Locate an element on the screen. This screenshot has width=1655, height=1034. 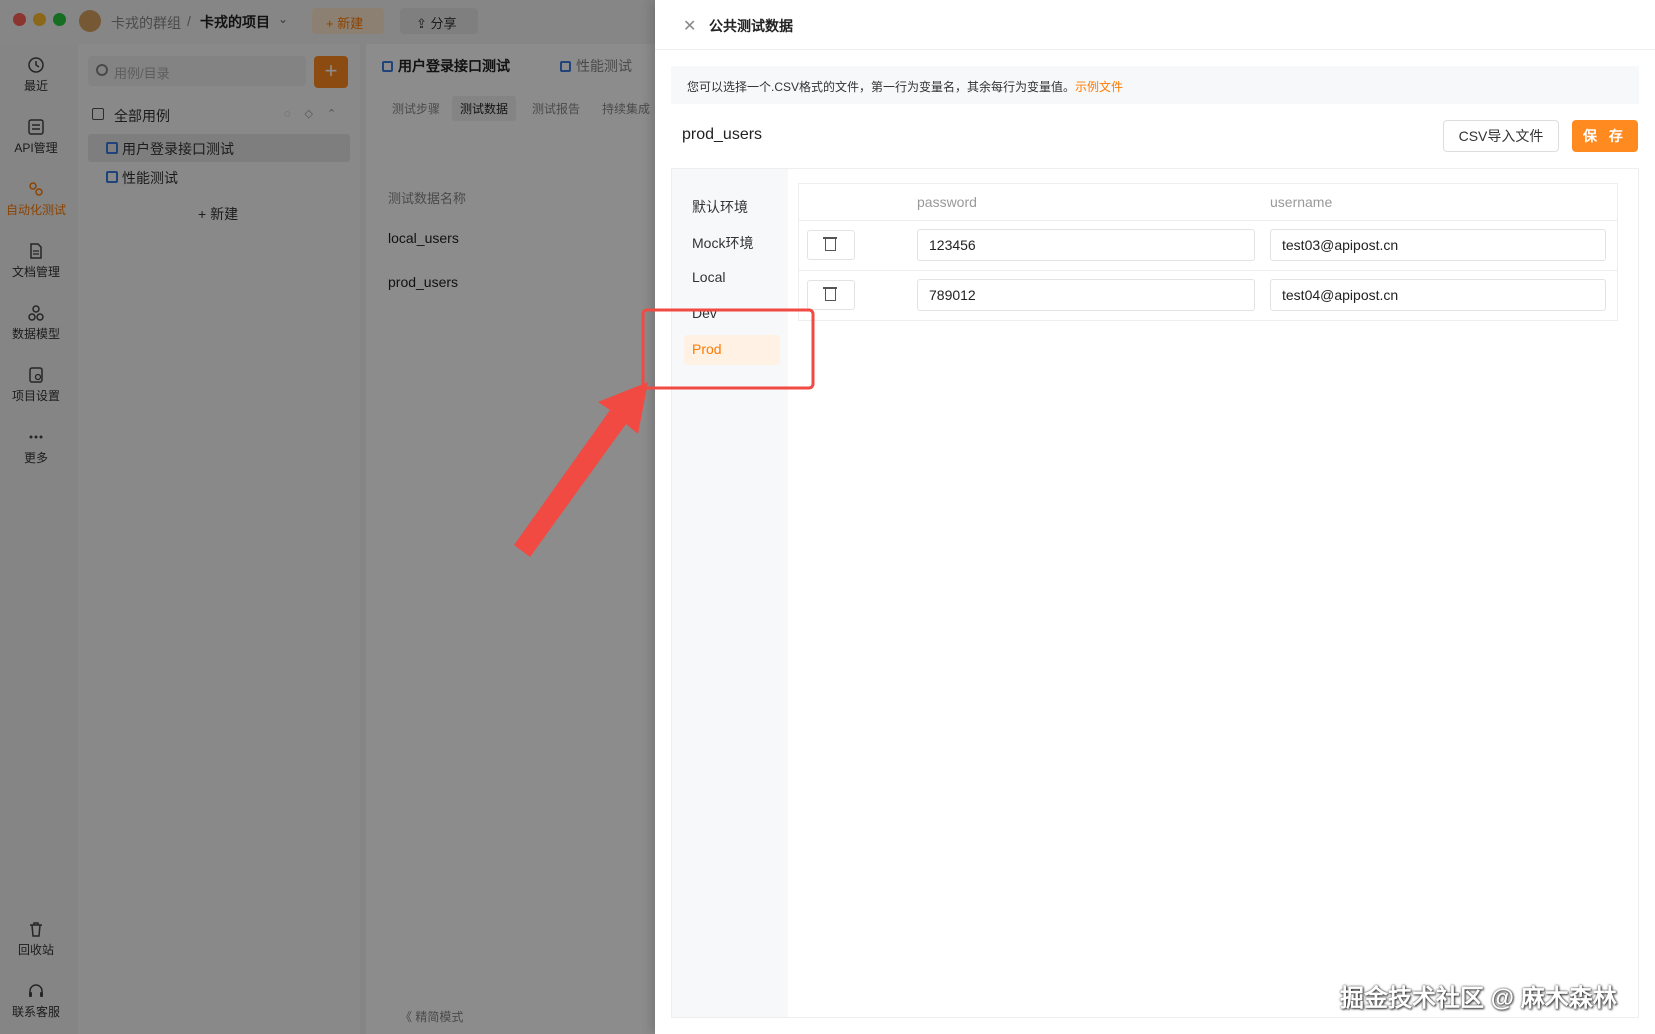
column-header-username: username is located at coordinates (1301, 202).